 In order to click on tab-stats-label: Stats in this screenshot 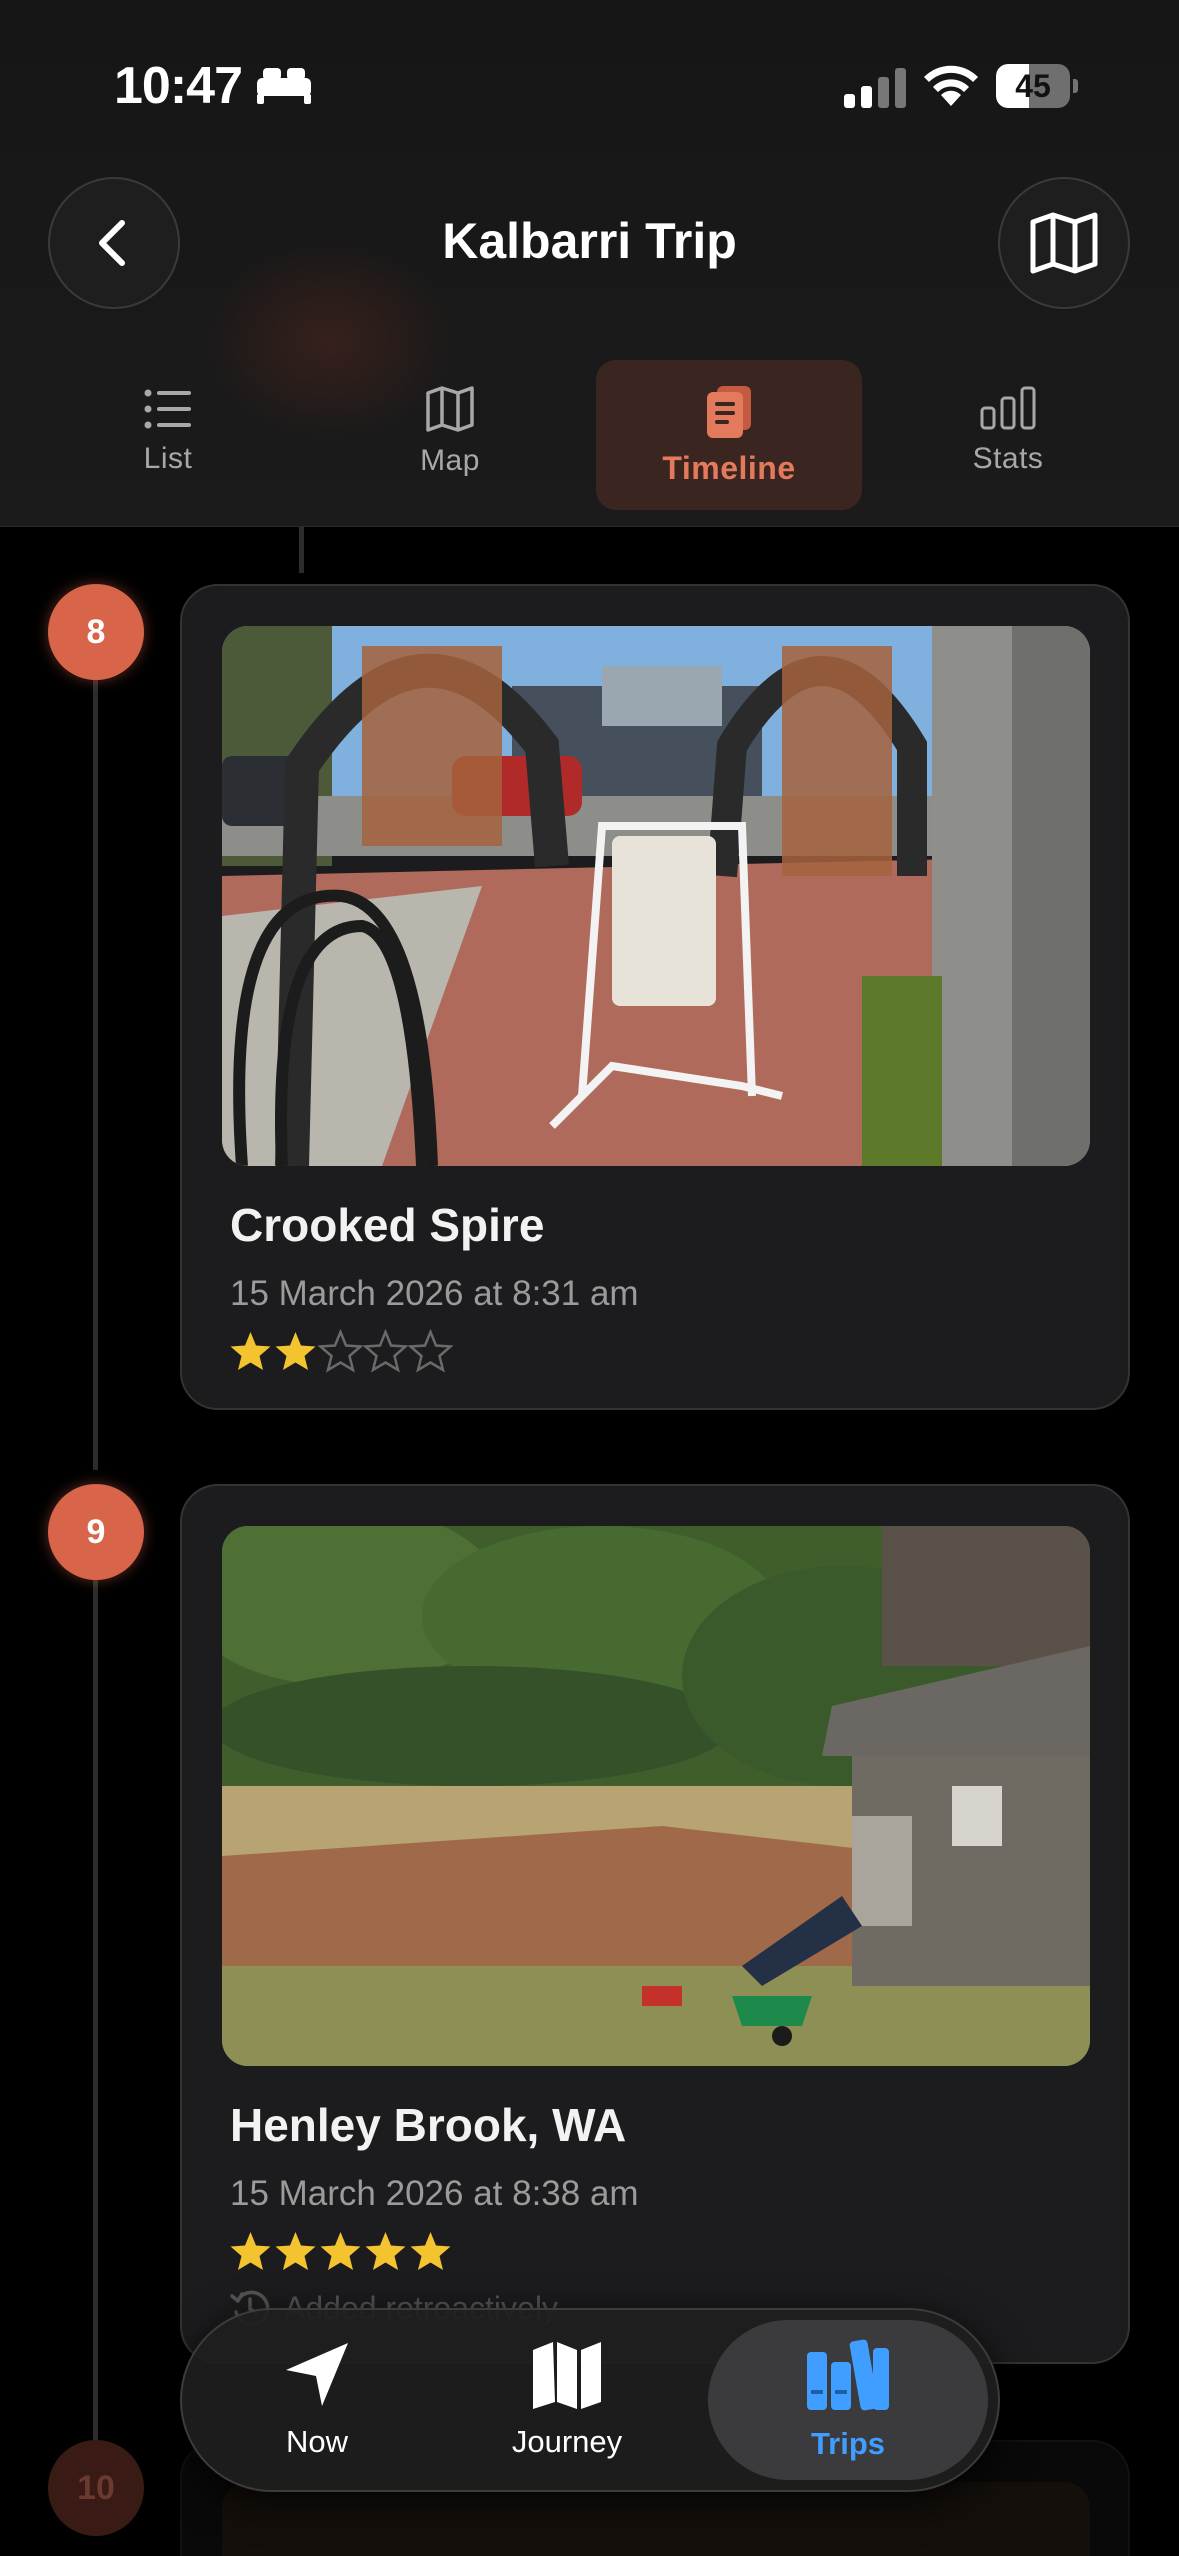, I will do `click(1008, 458)`.